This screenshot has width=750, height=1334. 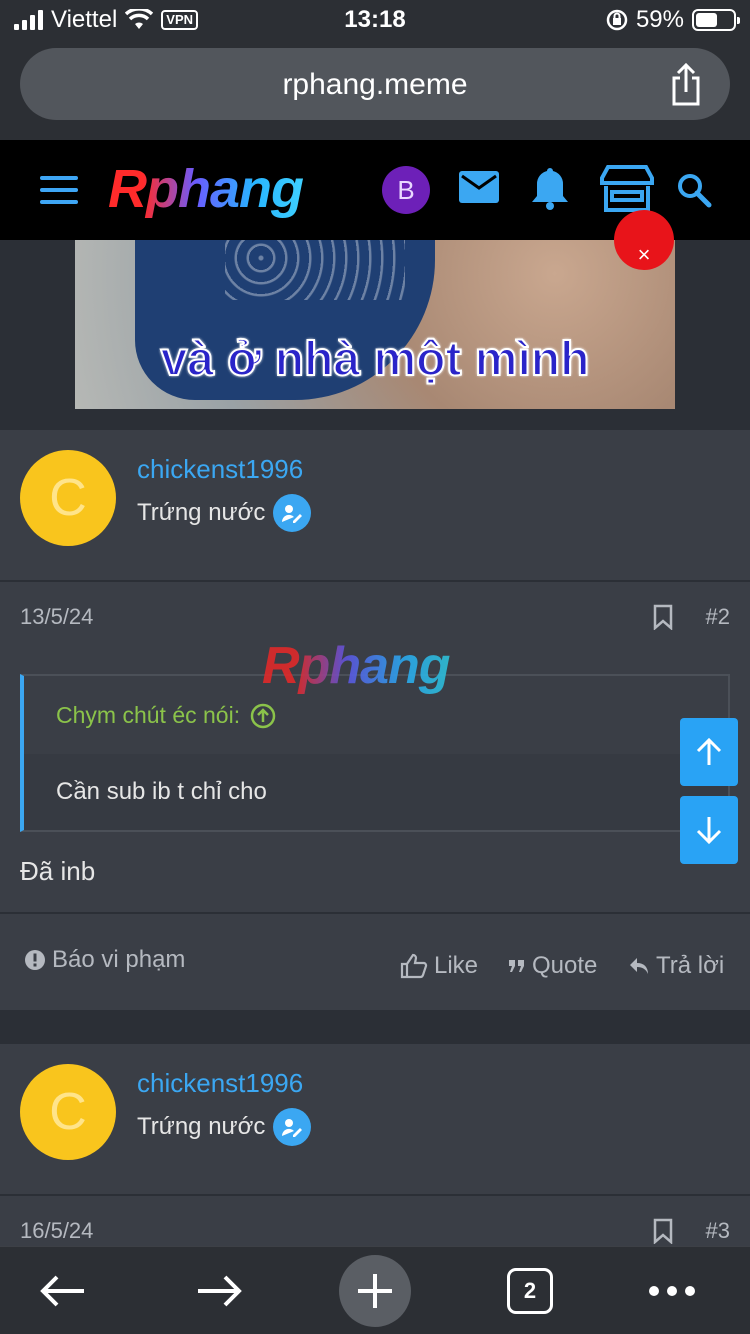 I want to click on browser-toolbar: 2, so click(x=375, y=1290).